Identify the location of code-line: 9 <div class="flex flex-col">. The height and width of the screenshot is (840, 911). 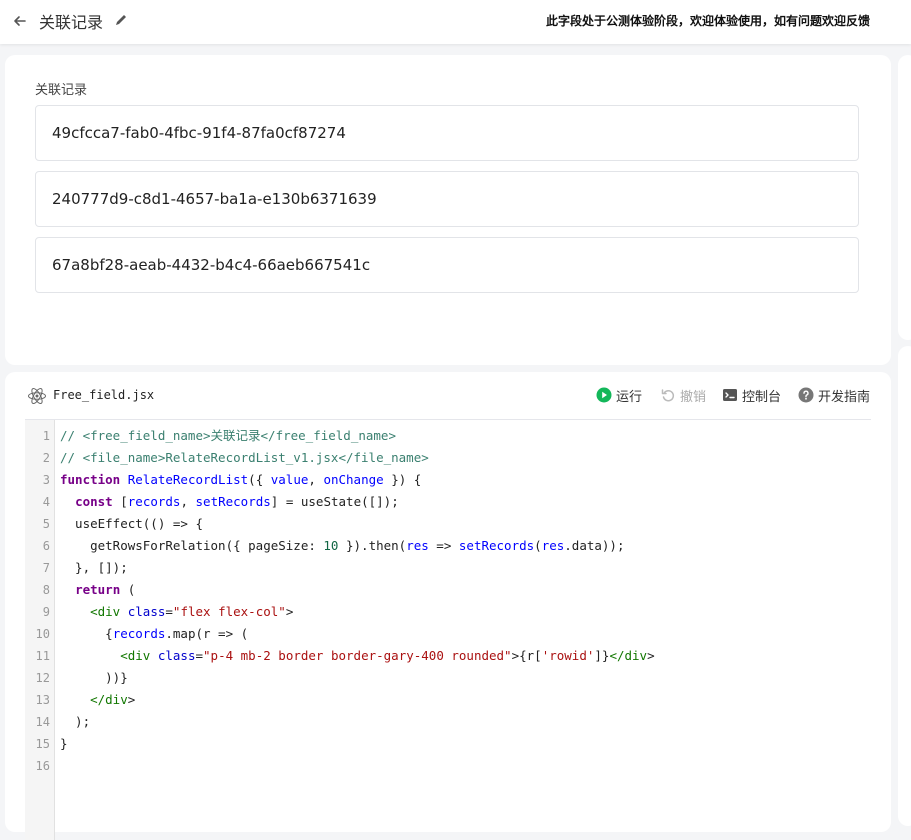
(448, 612).